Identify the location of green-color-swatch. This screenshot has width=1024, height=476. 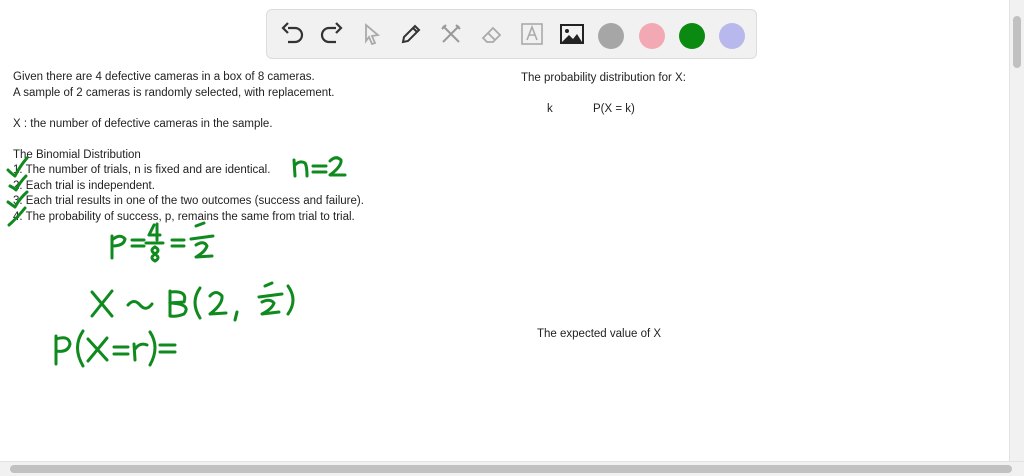
(692, 36).